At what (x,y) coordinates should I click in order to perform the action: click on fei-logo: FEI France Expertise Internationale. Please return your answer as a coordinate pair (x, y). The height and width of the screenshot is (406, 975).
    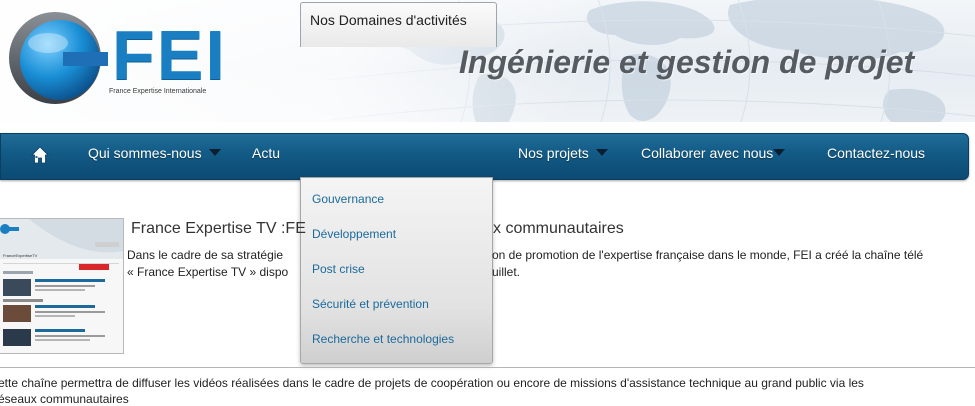
    Looking at the image, I should click on (123, 59).